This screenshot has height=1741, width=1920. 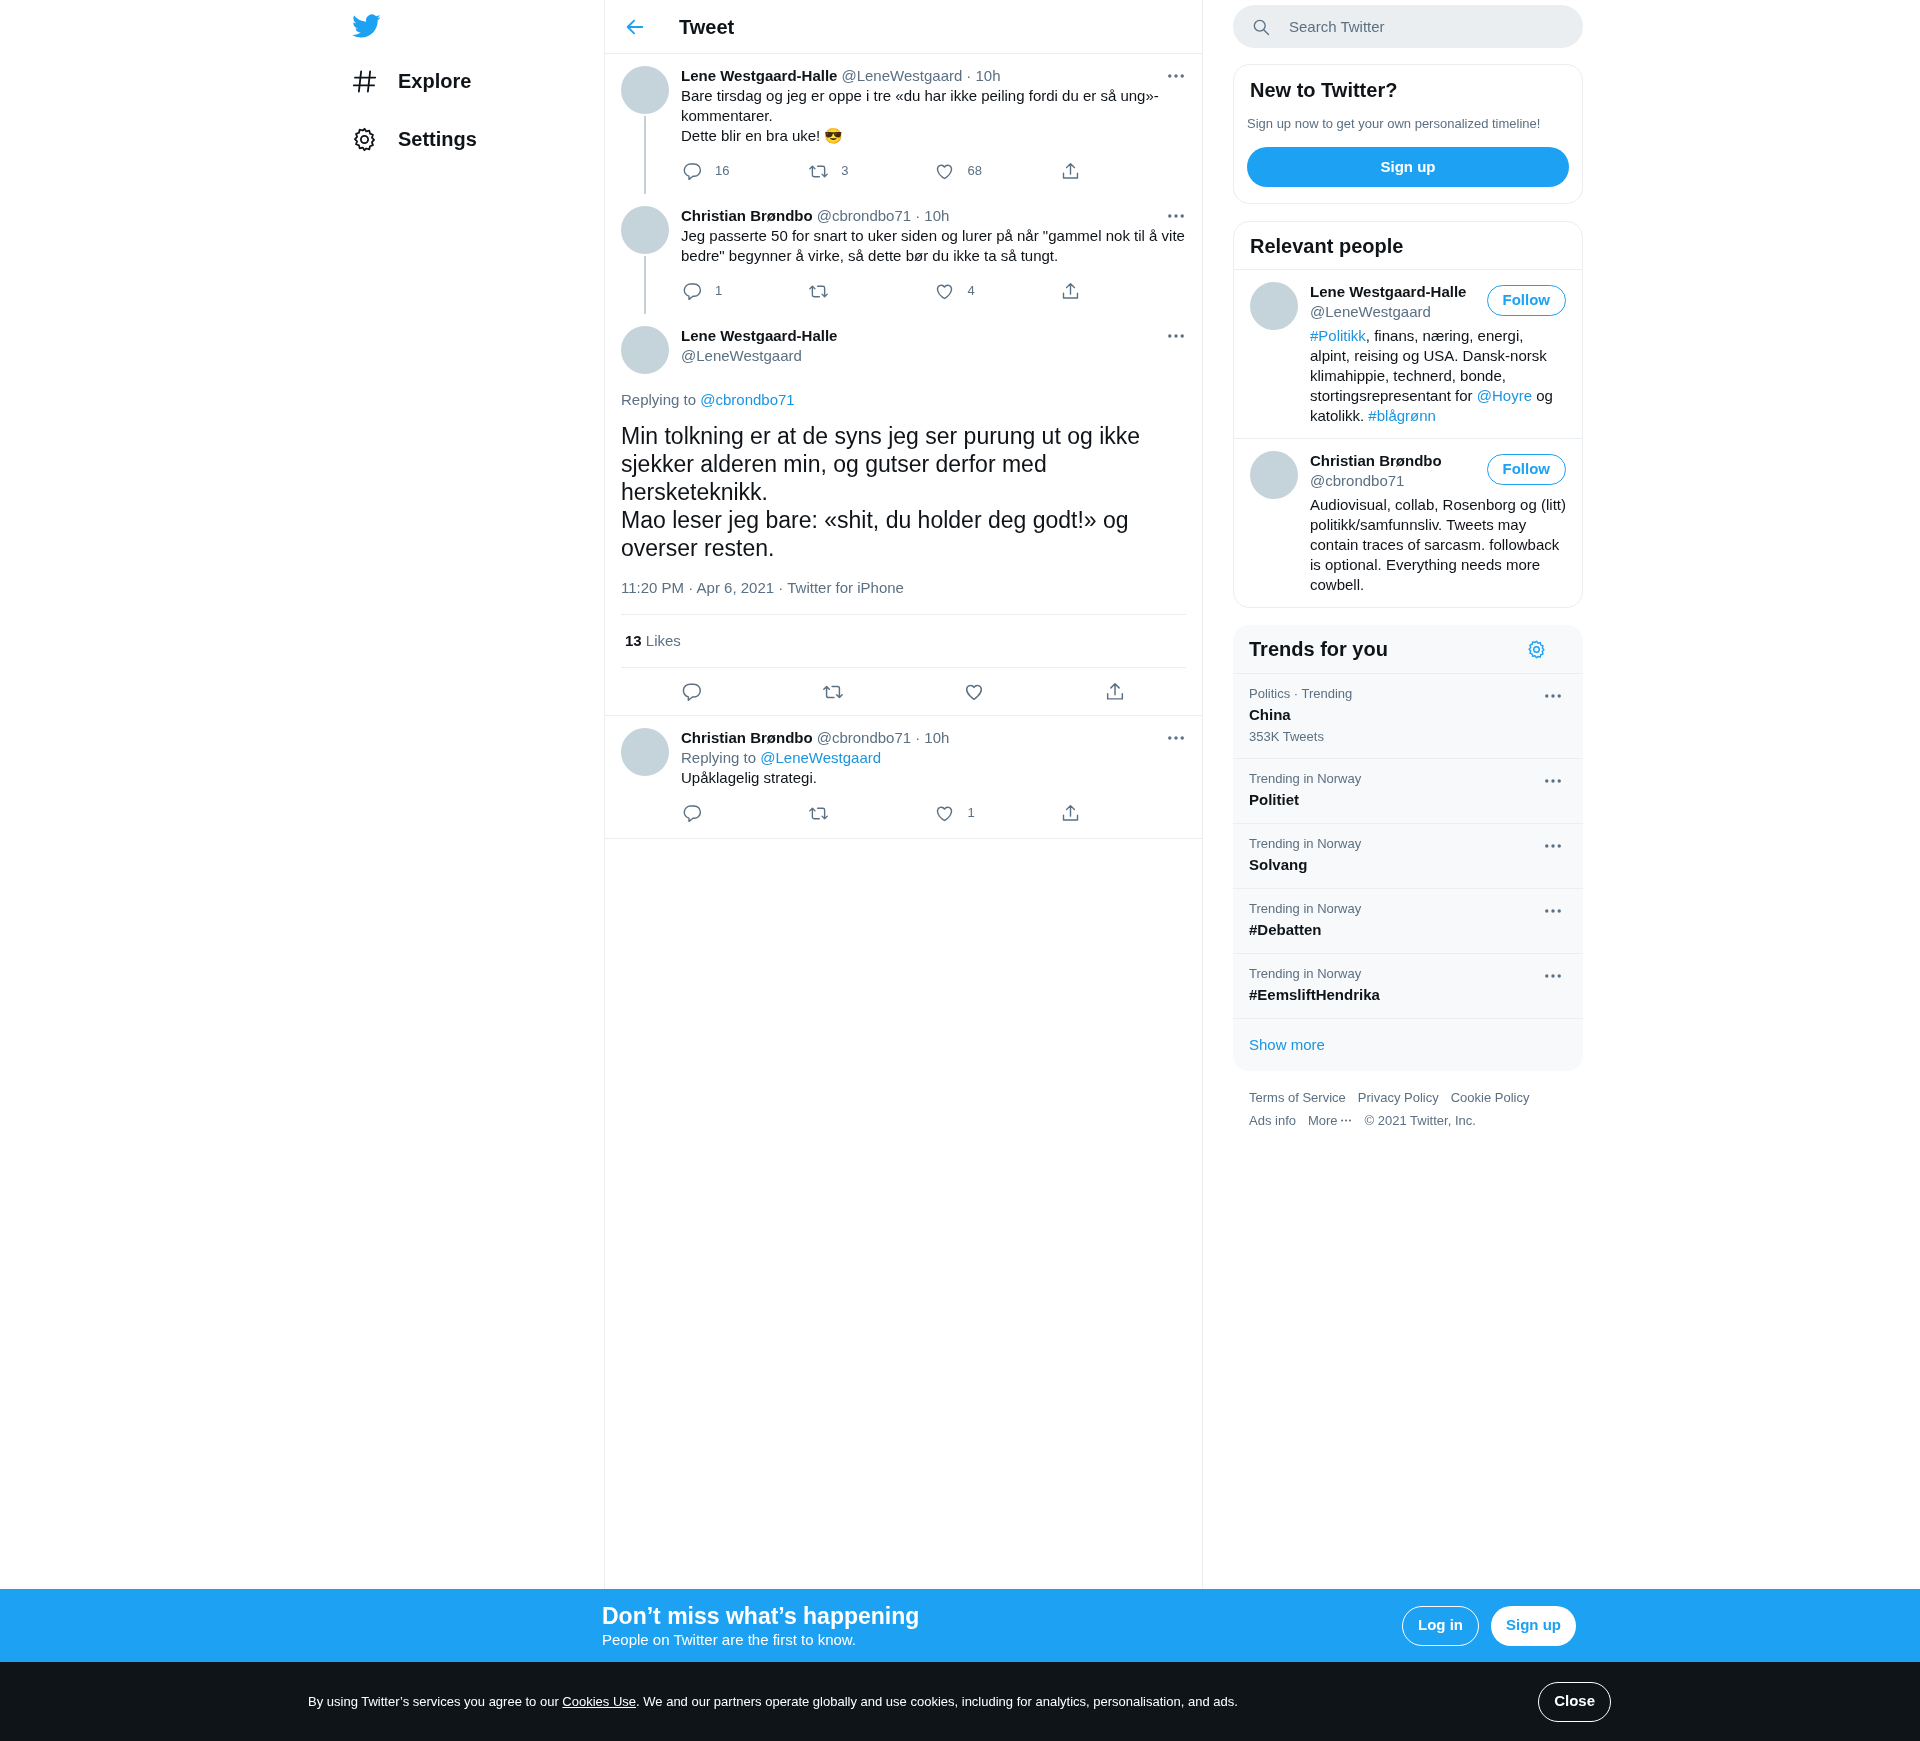 I want to click on trend-name: #Debatten, so click(x=1285, y=930).